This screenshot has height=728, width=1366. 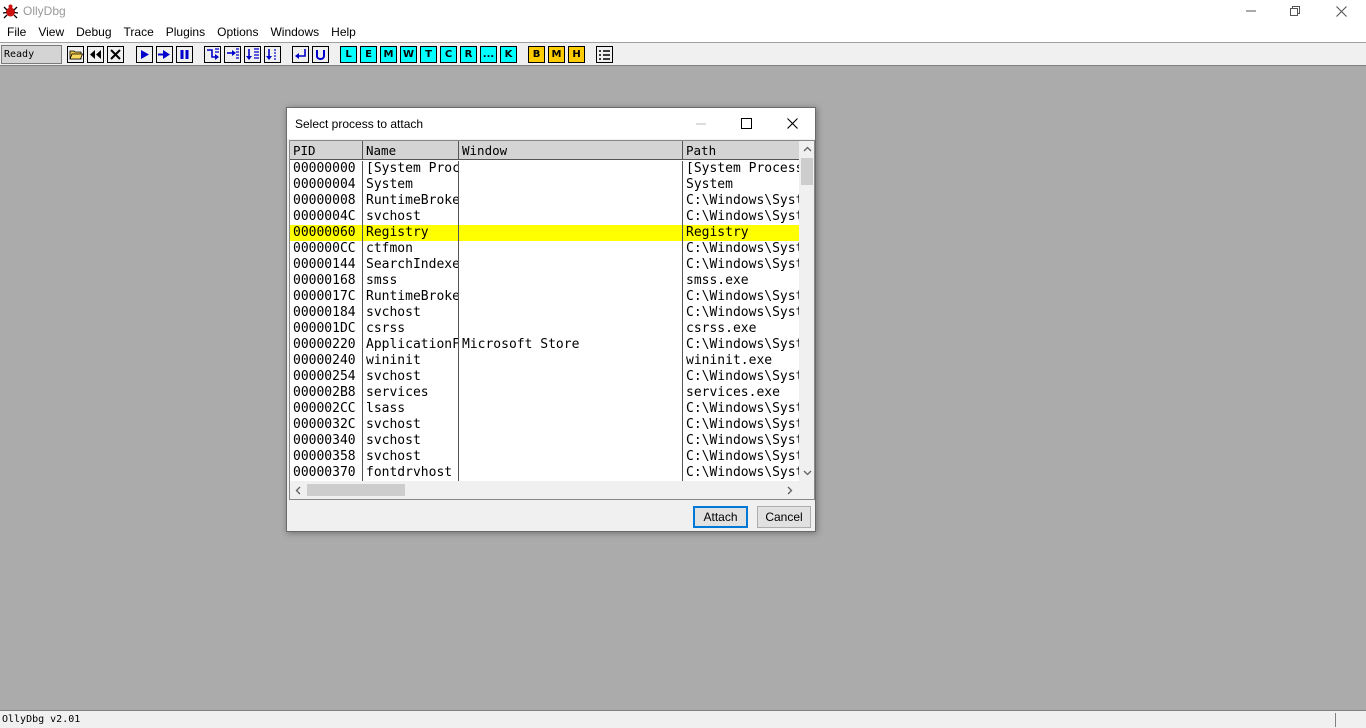 What do you see at coordinates (545, 233) in the screenshot?
I see `process-row: 00000060 Registry Registry` at bounding box center [545, 233].